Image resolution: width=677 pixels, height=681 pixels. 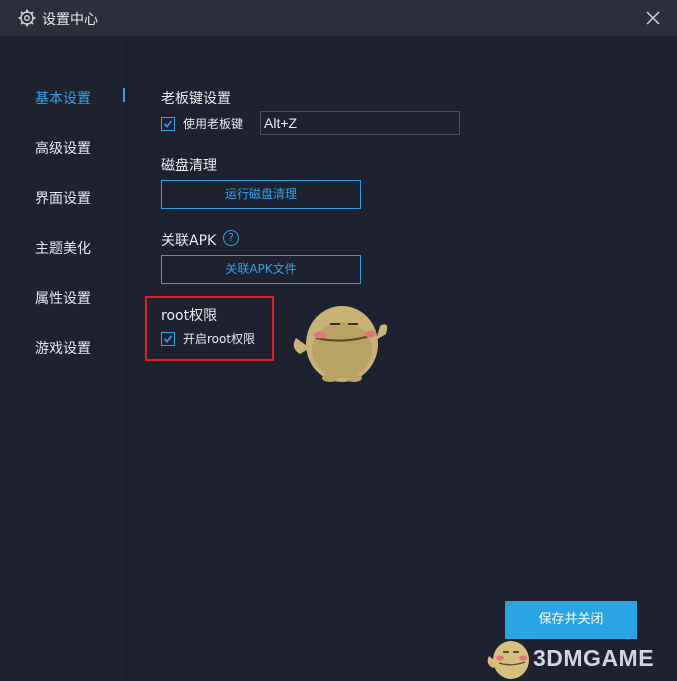 I want to click on check-icon, so click(x=168, y=123).